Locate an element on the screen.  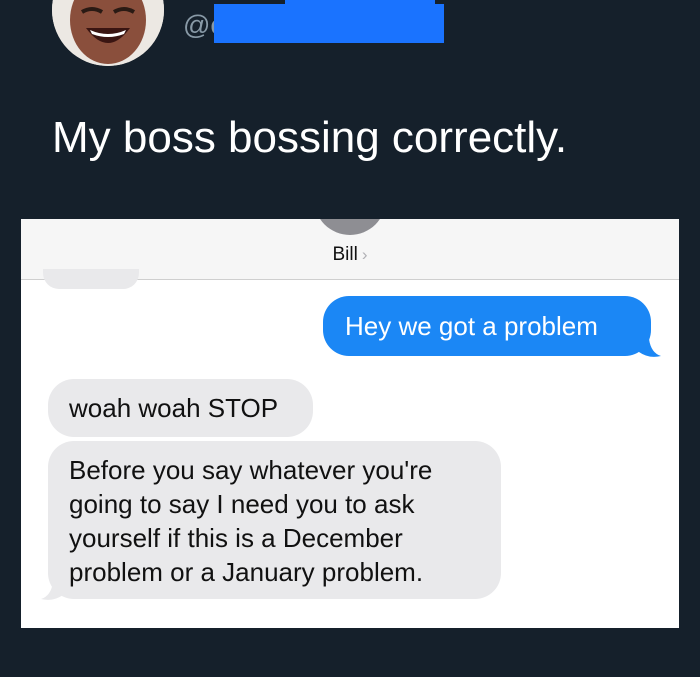
profile-photo is located at coordinates (108, 33).